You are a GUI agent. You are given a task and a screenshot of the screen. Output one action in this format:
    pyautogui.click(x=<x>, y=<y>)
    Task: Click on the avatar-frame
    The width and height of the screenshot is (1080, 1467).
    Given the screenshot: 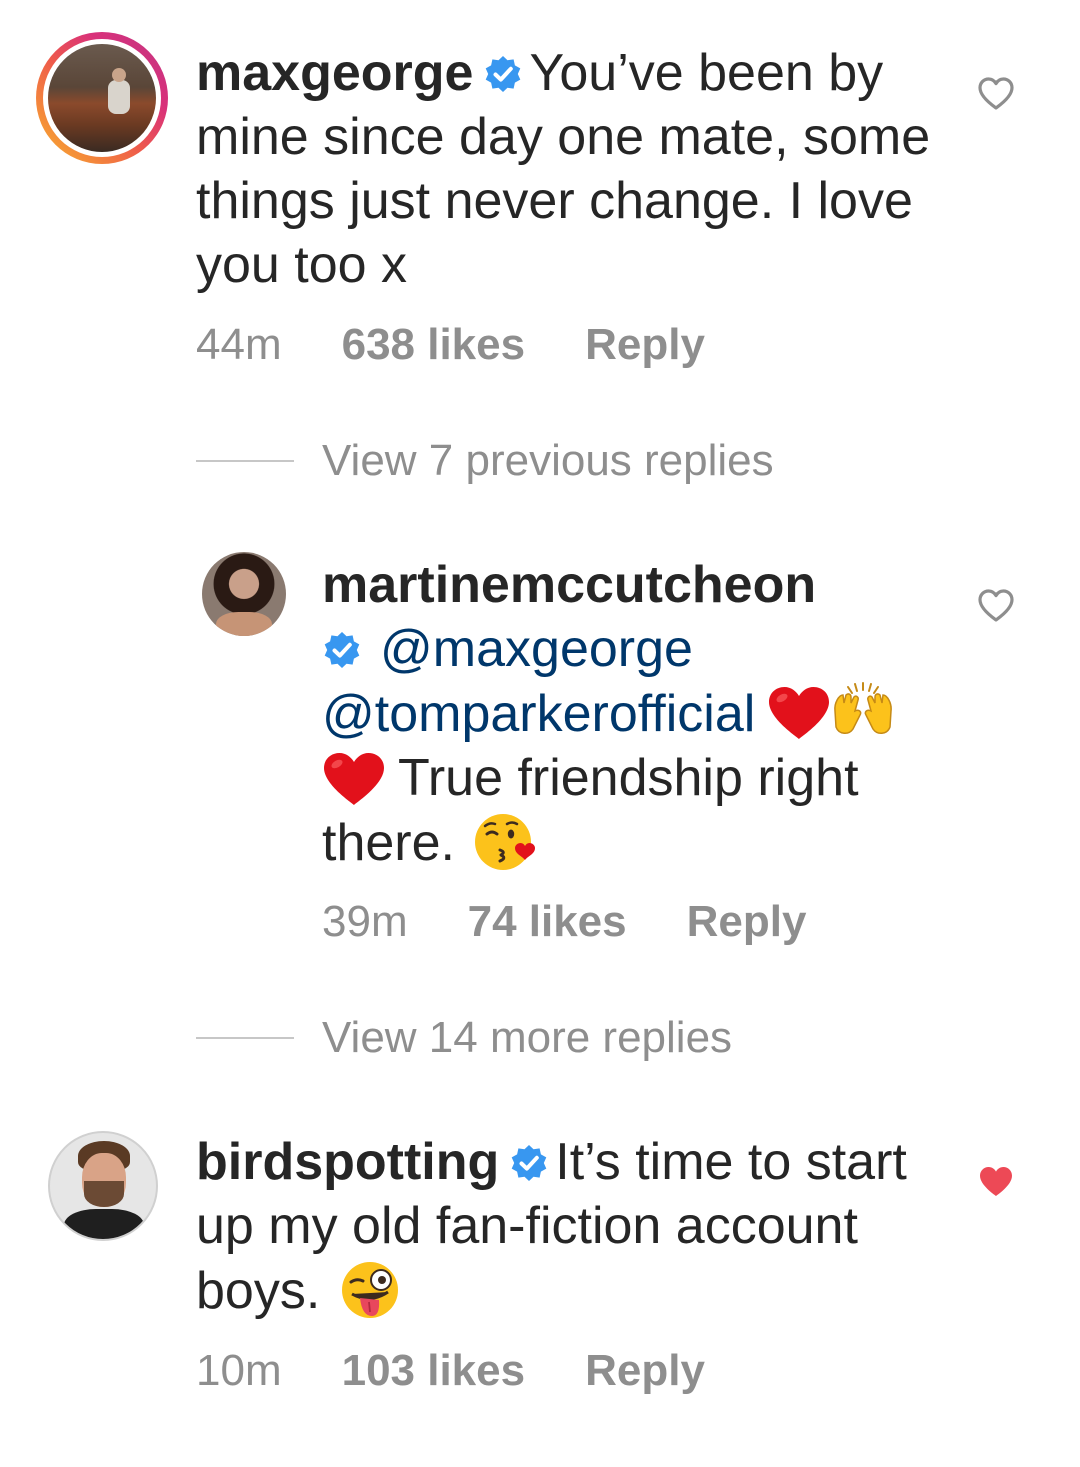 What is the action you would take?
    pyautogui.click(x=102, y=98)
    